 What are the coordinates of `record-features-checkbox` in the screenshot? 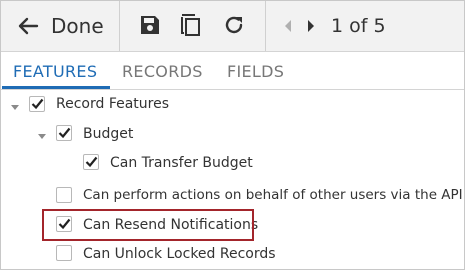 It's located at (37, 104).